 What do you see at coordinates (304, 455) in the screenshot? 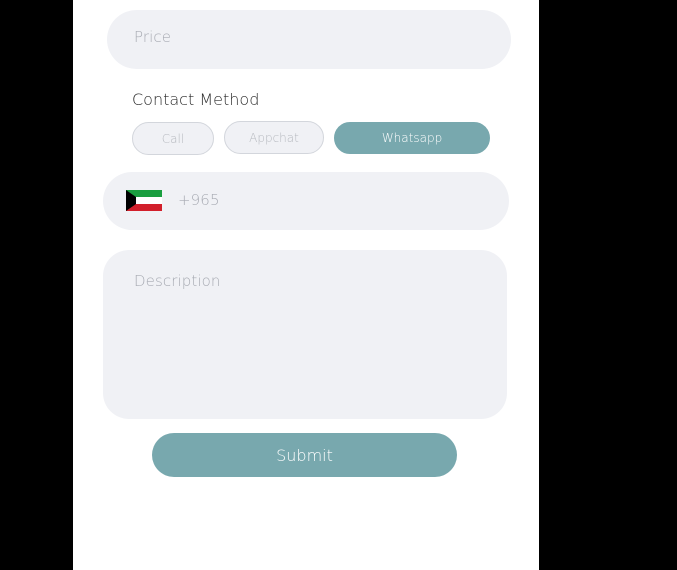
I see `submit-button: Submit` at bounding box center [304, 455].